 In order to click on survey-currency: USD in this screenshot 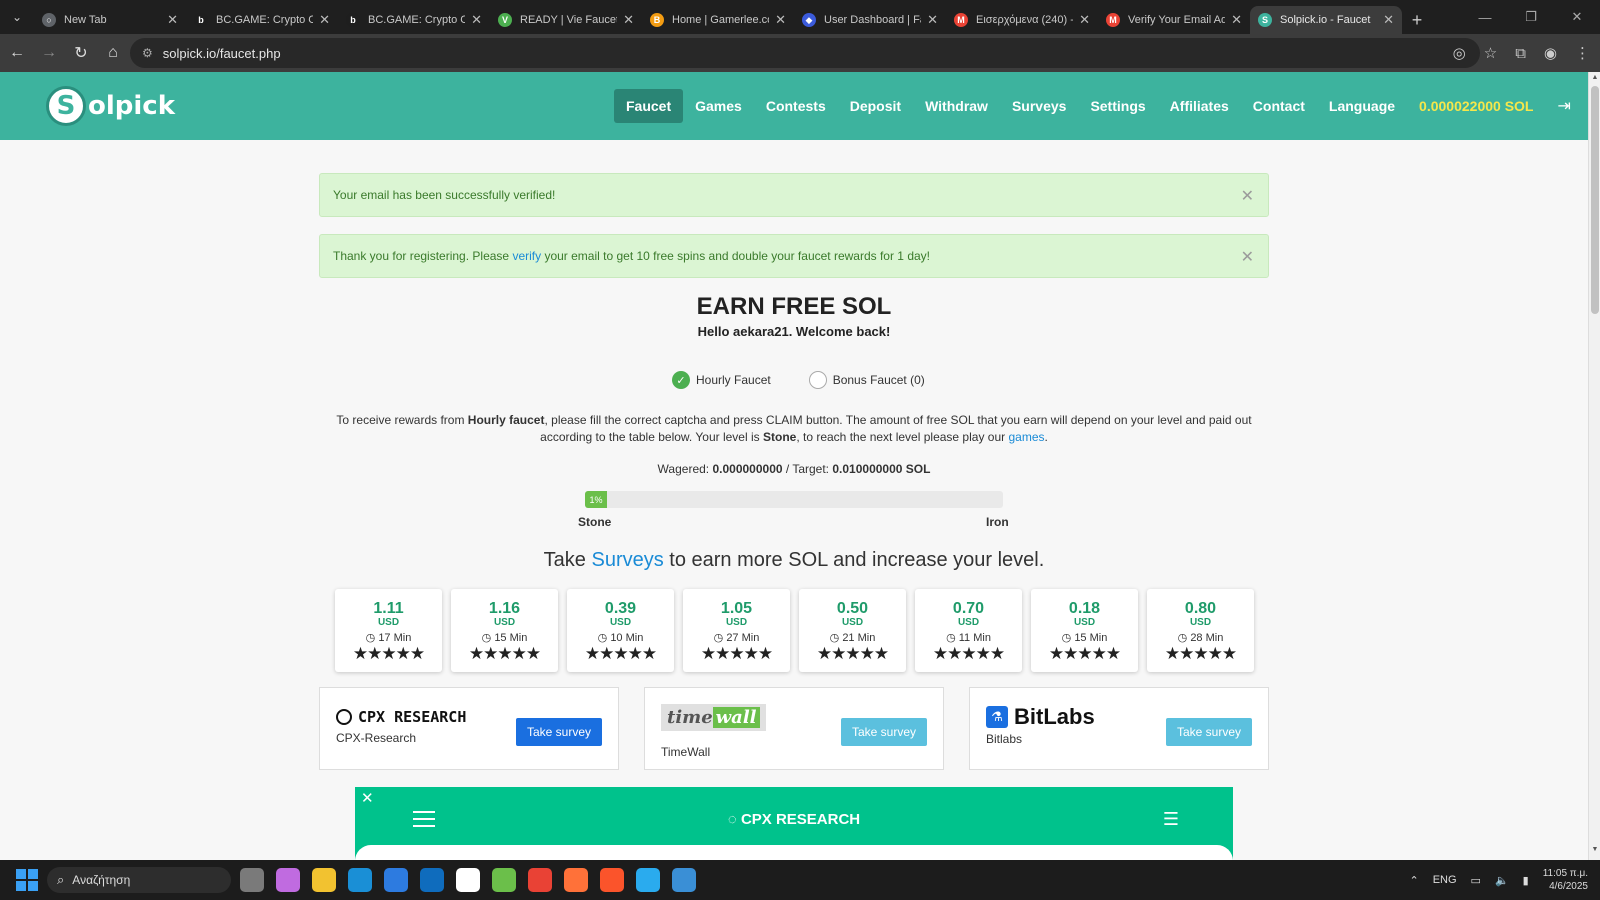, I will do `click(1084, 622)`.